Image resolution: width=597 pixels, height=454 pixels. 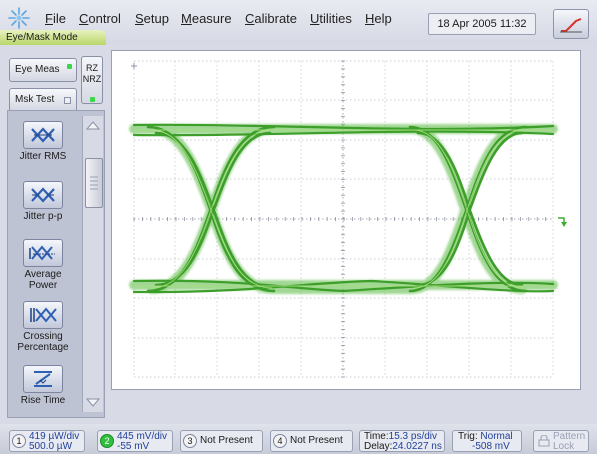 What do you see at coordinates (562, 222) in the screenshot?
I see `trigger-level-marker-icon` at bounding box center [562, 222].